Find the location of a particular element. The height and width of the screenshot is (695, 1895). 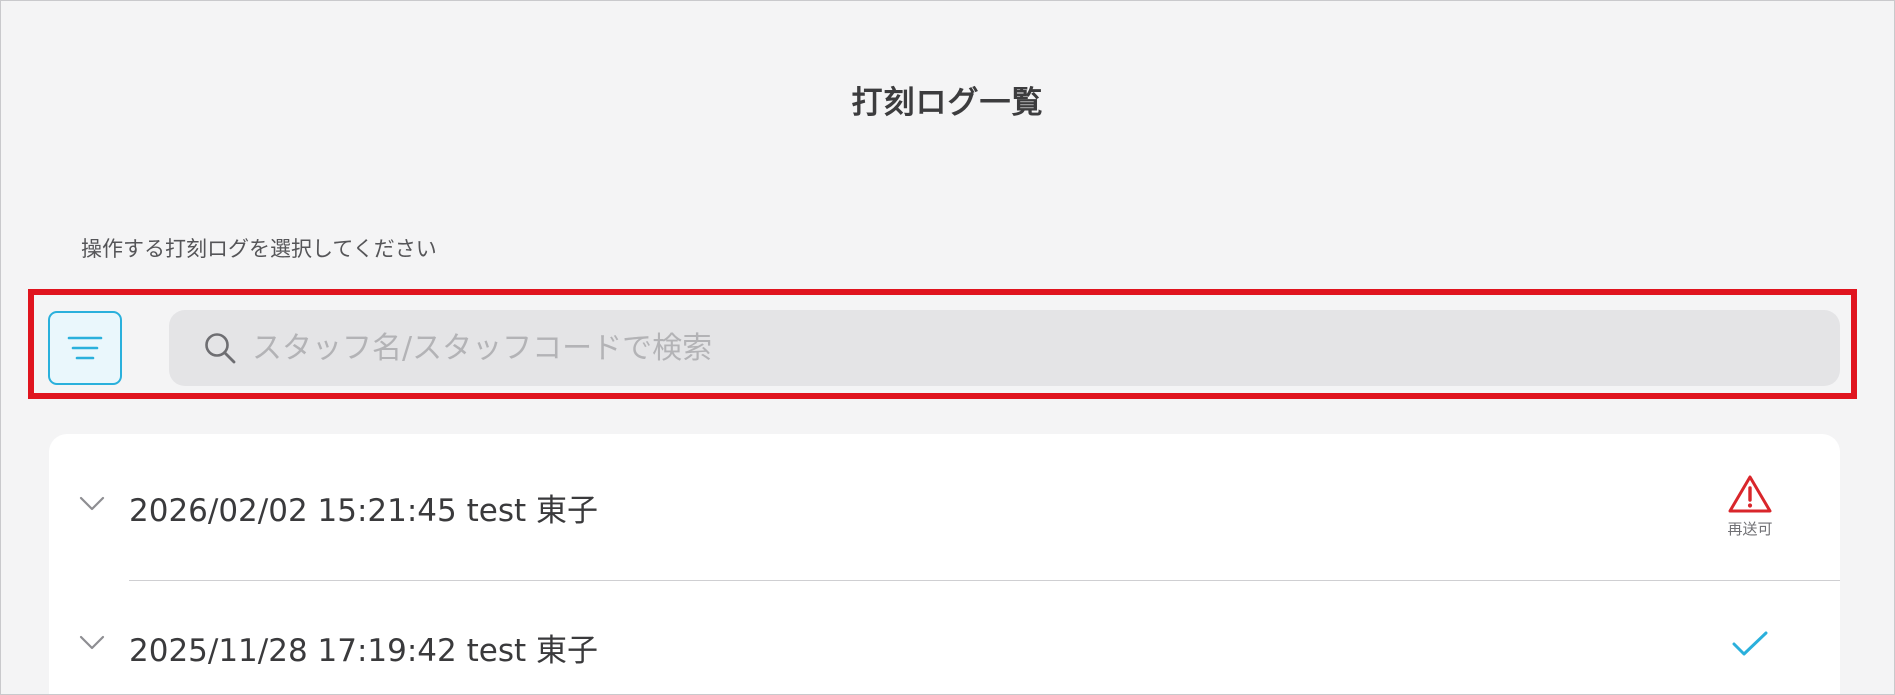

filter-lines-icon is located at coordinates (85, 348).